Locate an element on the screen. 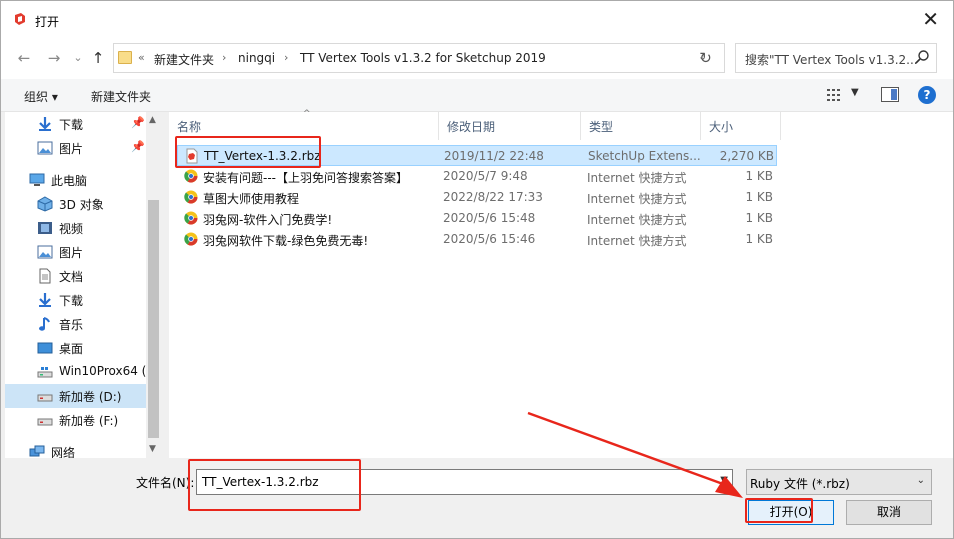 Image resolution: width=954 pixels, height=539 pixels. annotation-box-filename is located at coordinates (274, 485).